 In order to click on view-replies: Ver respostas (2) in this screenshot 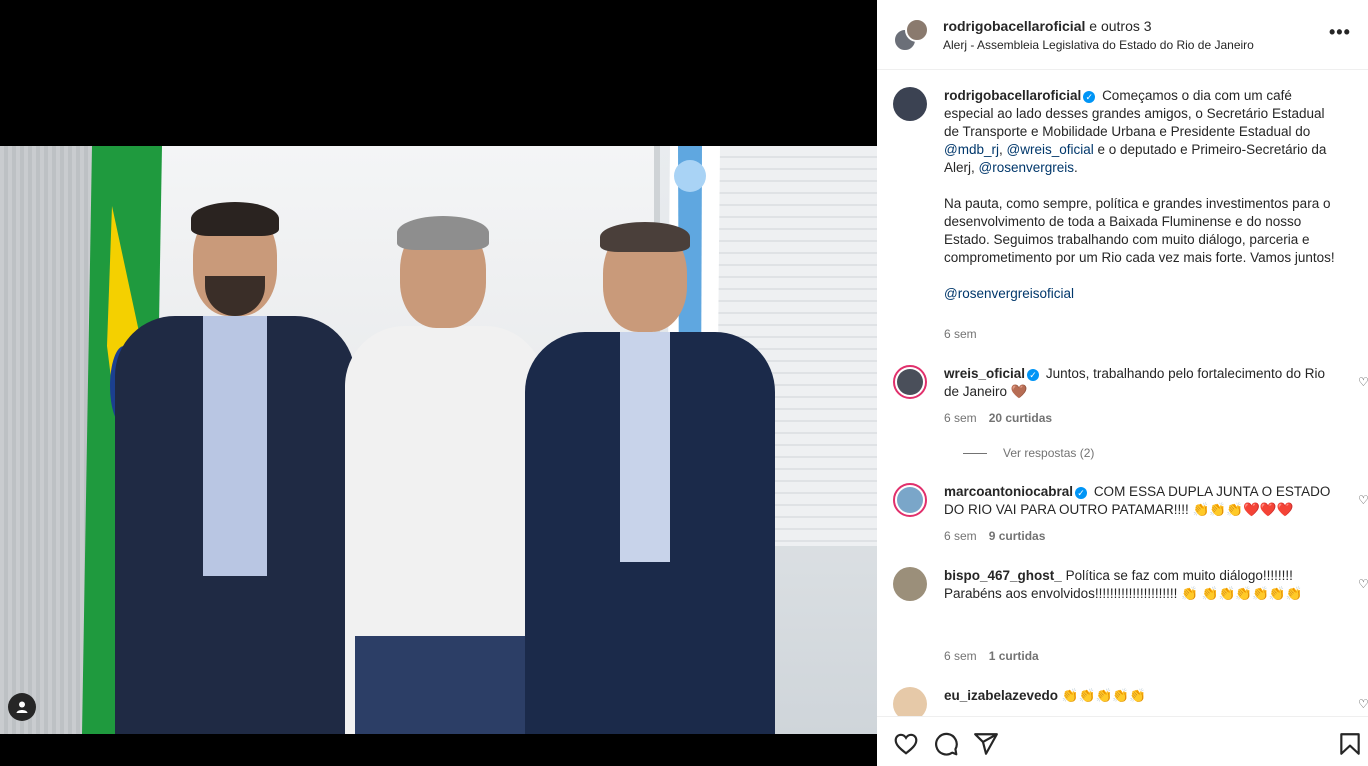, I will do `click(1028, 453)`.